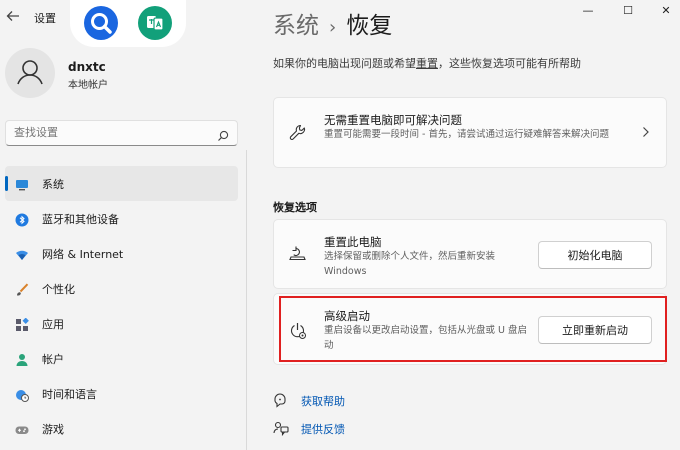  What do you see at coordinates (296, 26) in the screenshot?
I see `breadcrumb-parent: 系统` at bounding box center [296, 26].